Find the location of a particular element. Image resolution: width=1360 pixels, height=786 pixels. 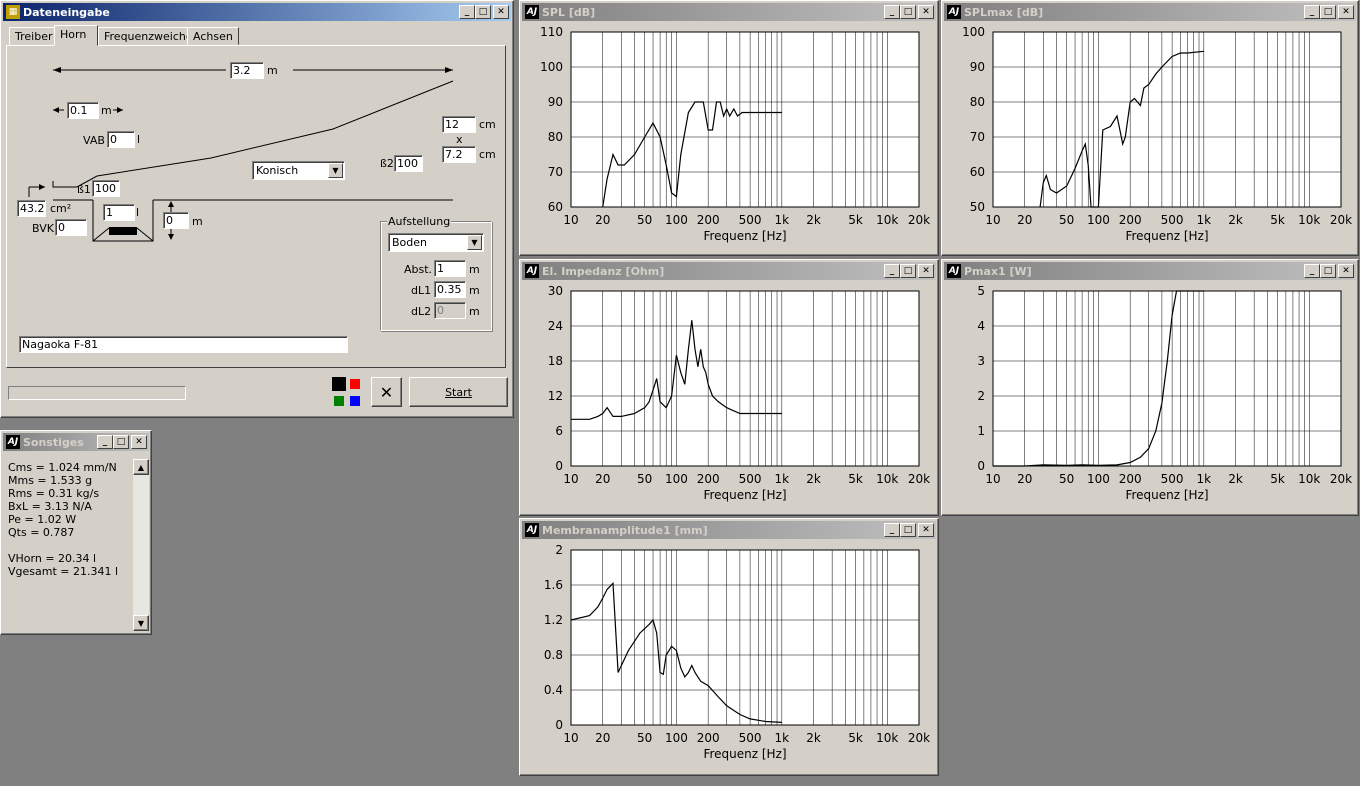

depth-input: 0 is located at coordinates (176, 220).